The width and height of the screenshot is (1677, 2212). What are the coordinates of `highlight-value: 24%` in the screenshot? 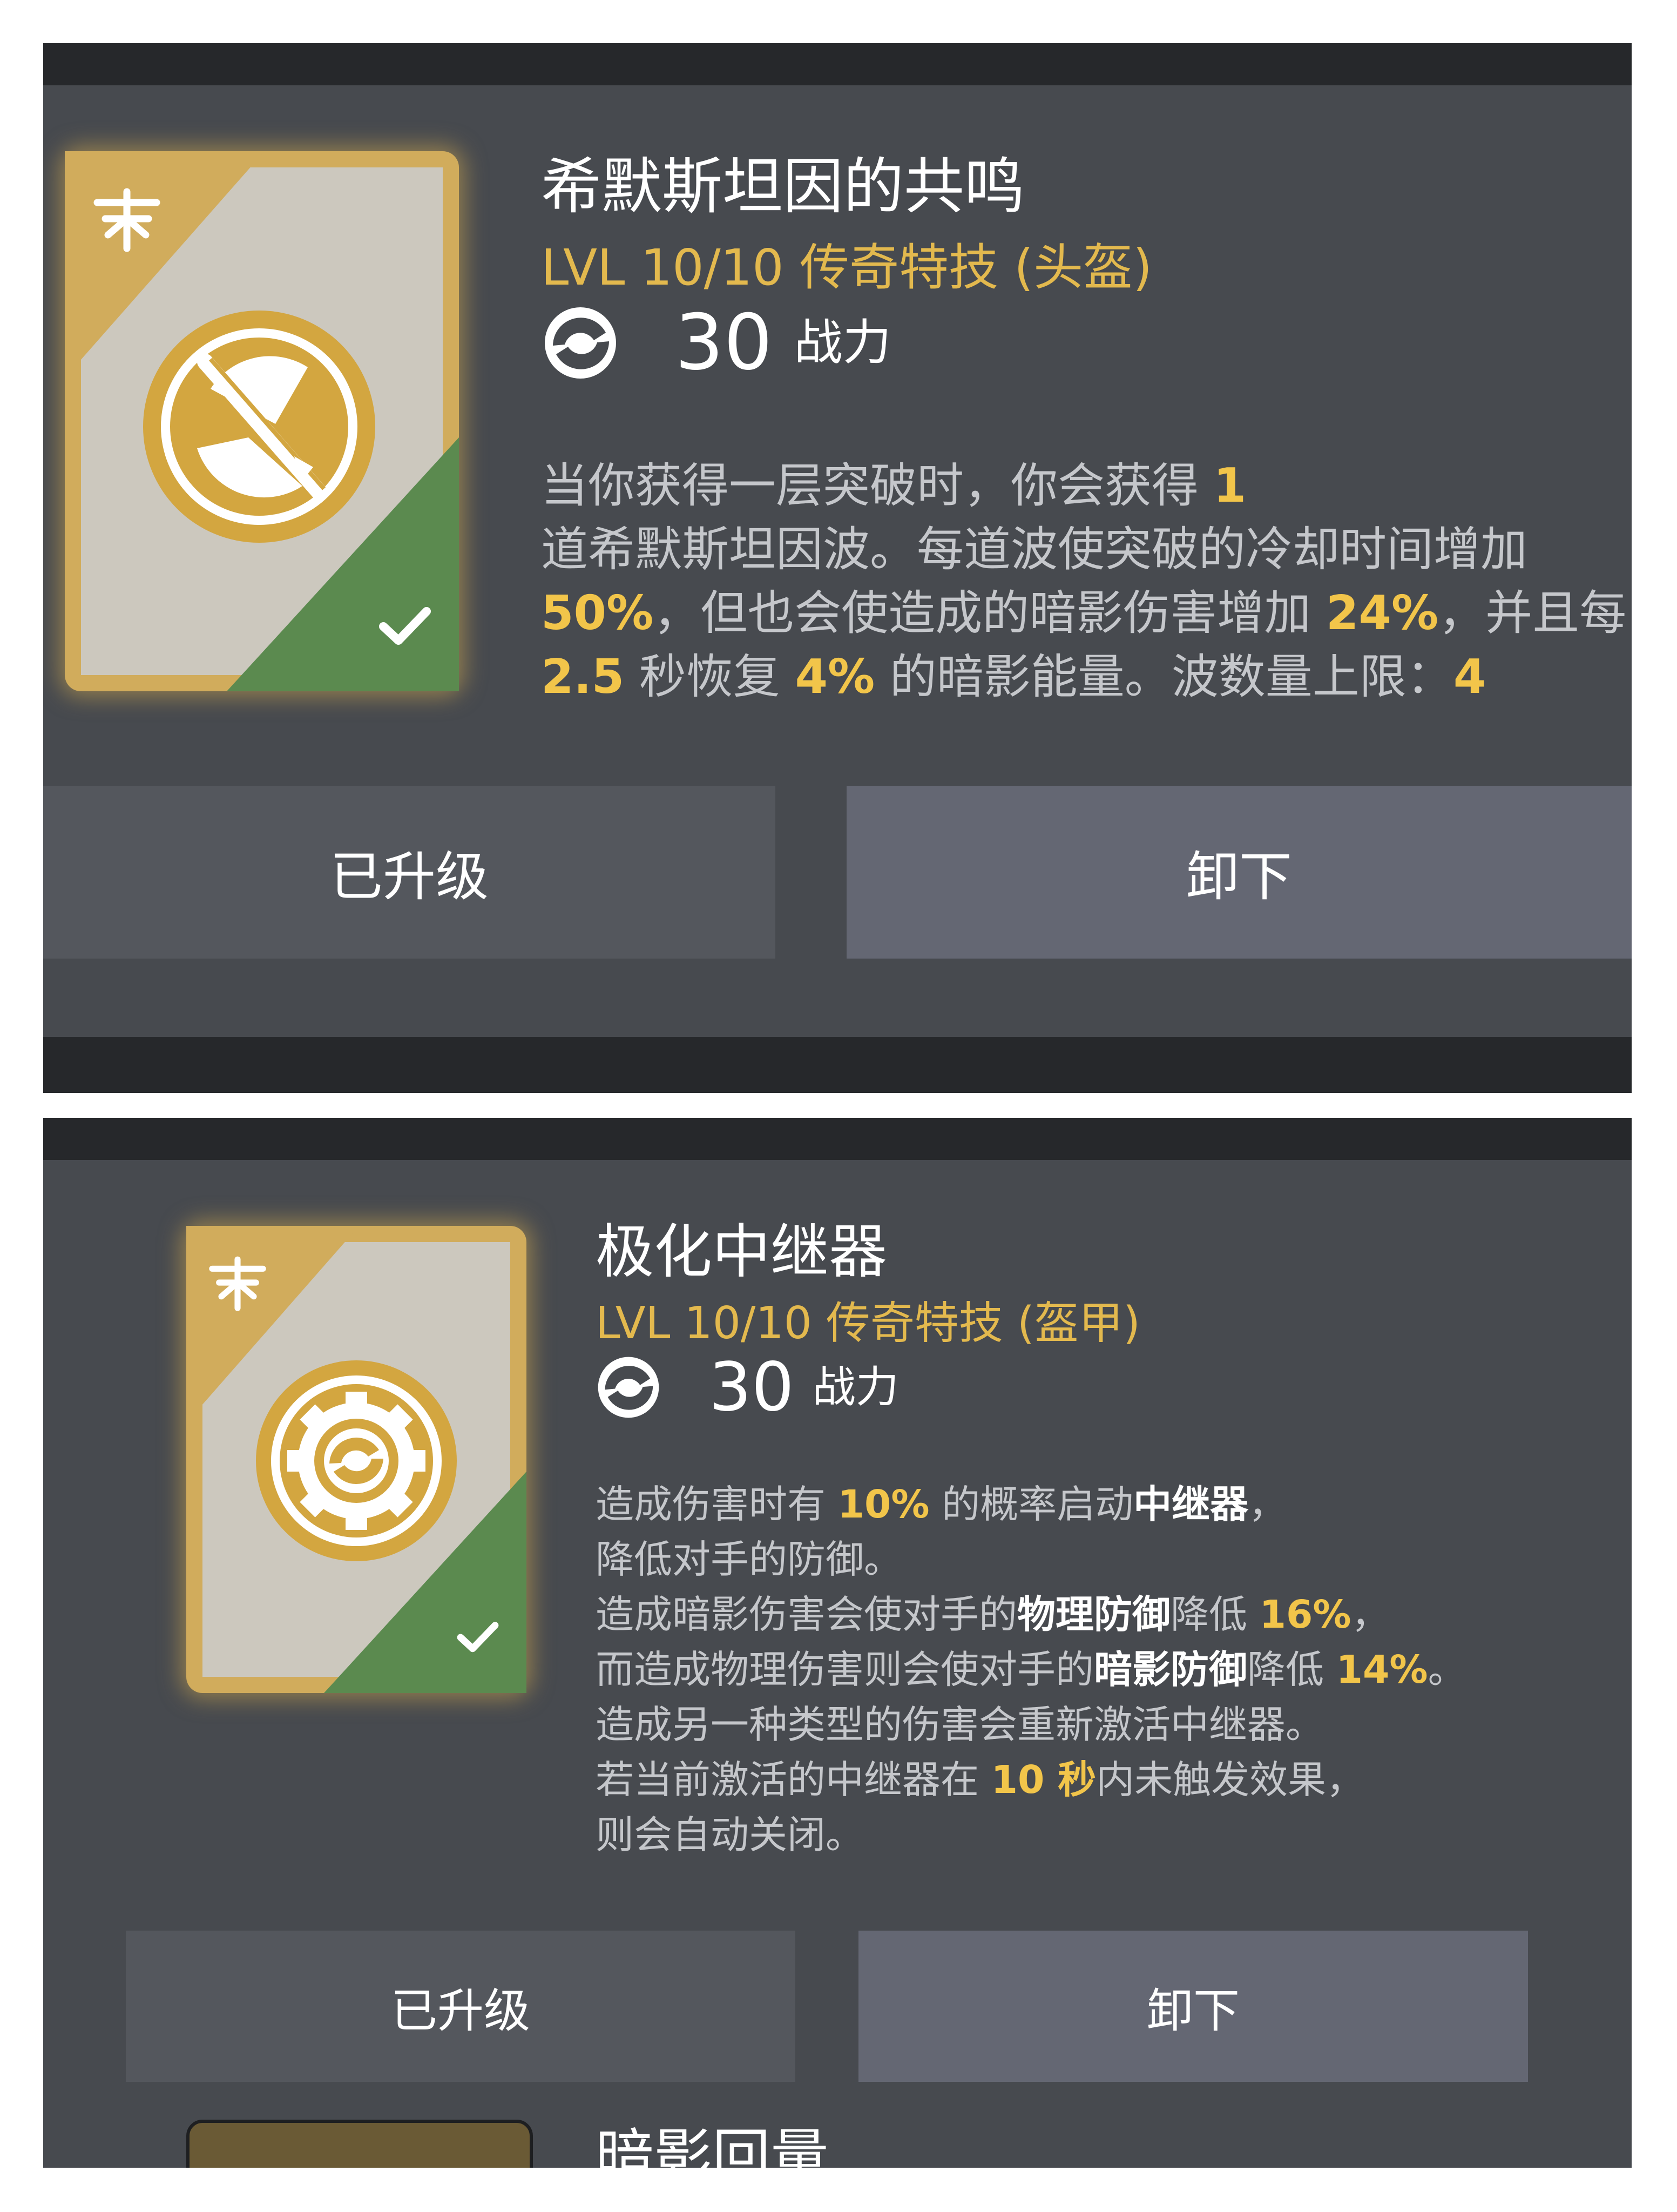 It's located at (1382, 612).